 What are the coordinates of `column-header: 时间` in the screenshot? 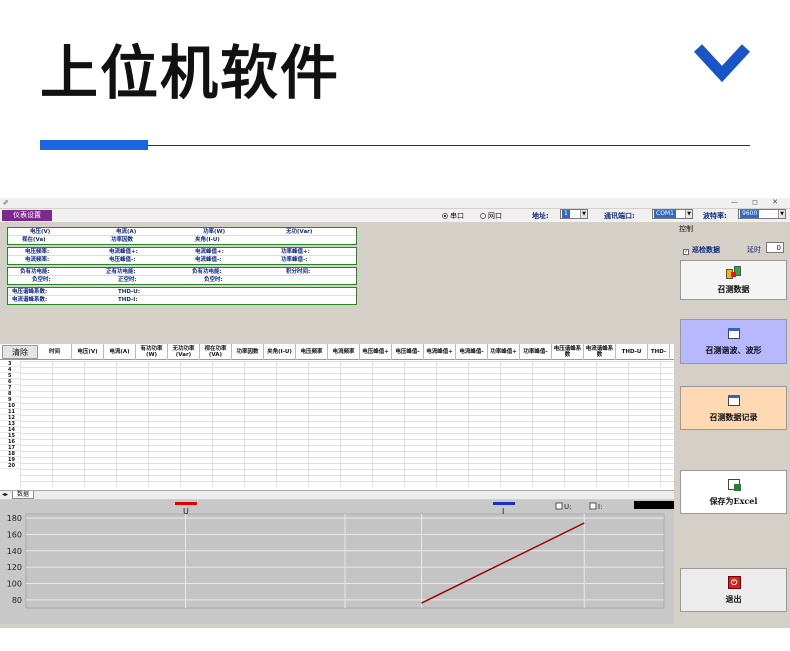 It's located at (55, 352).